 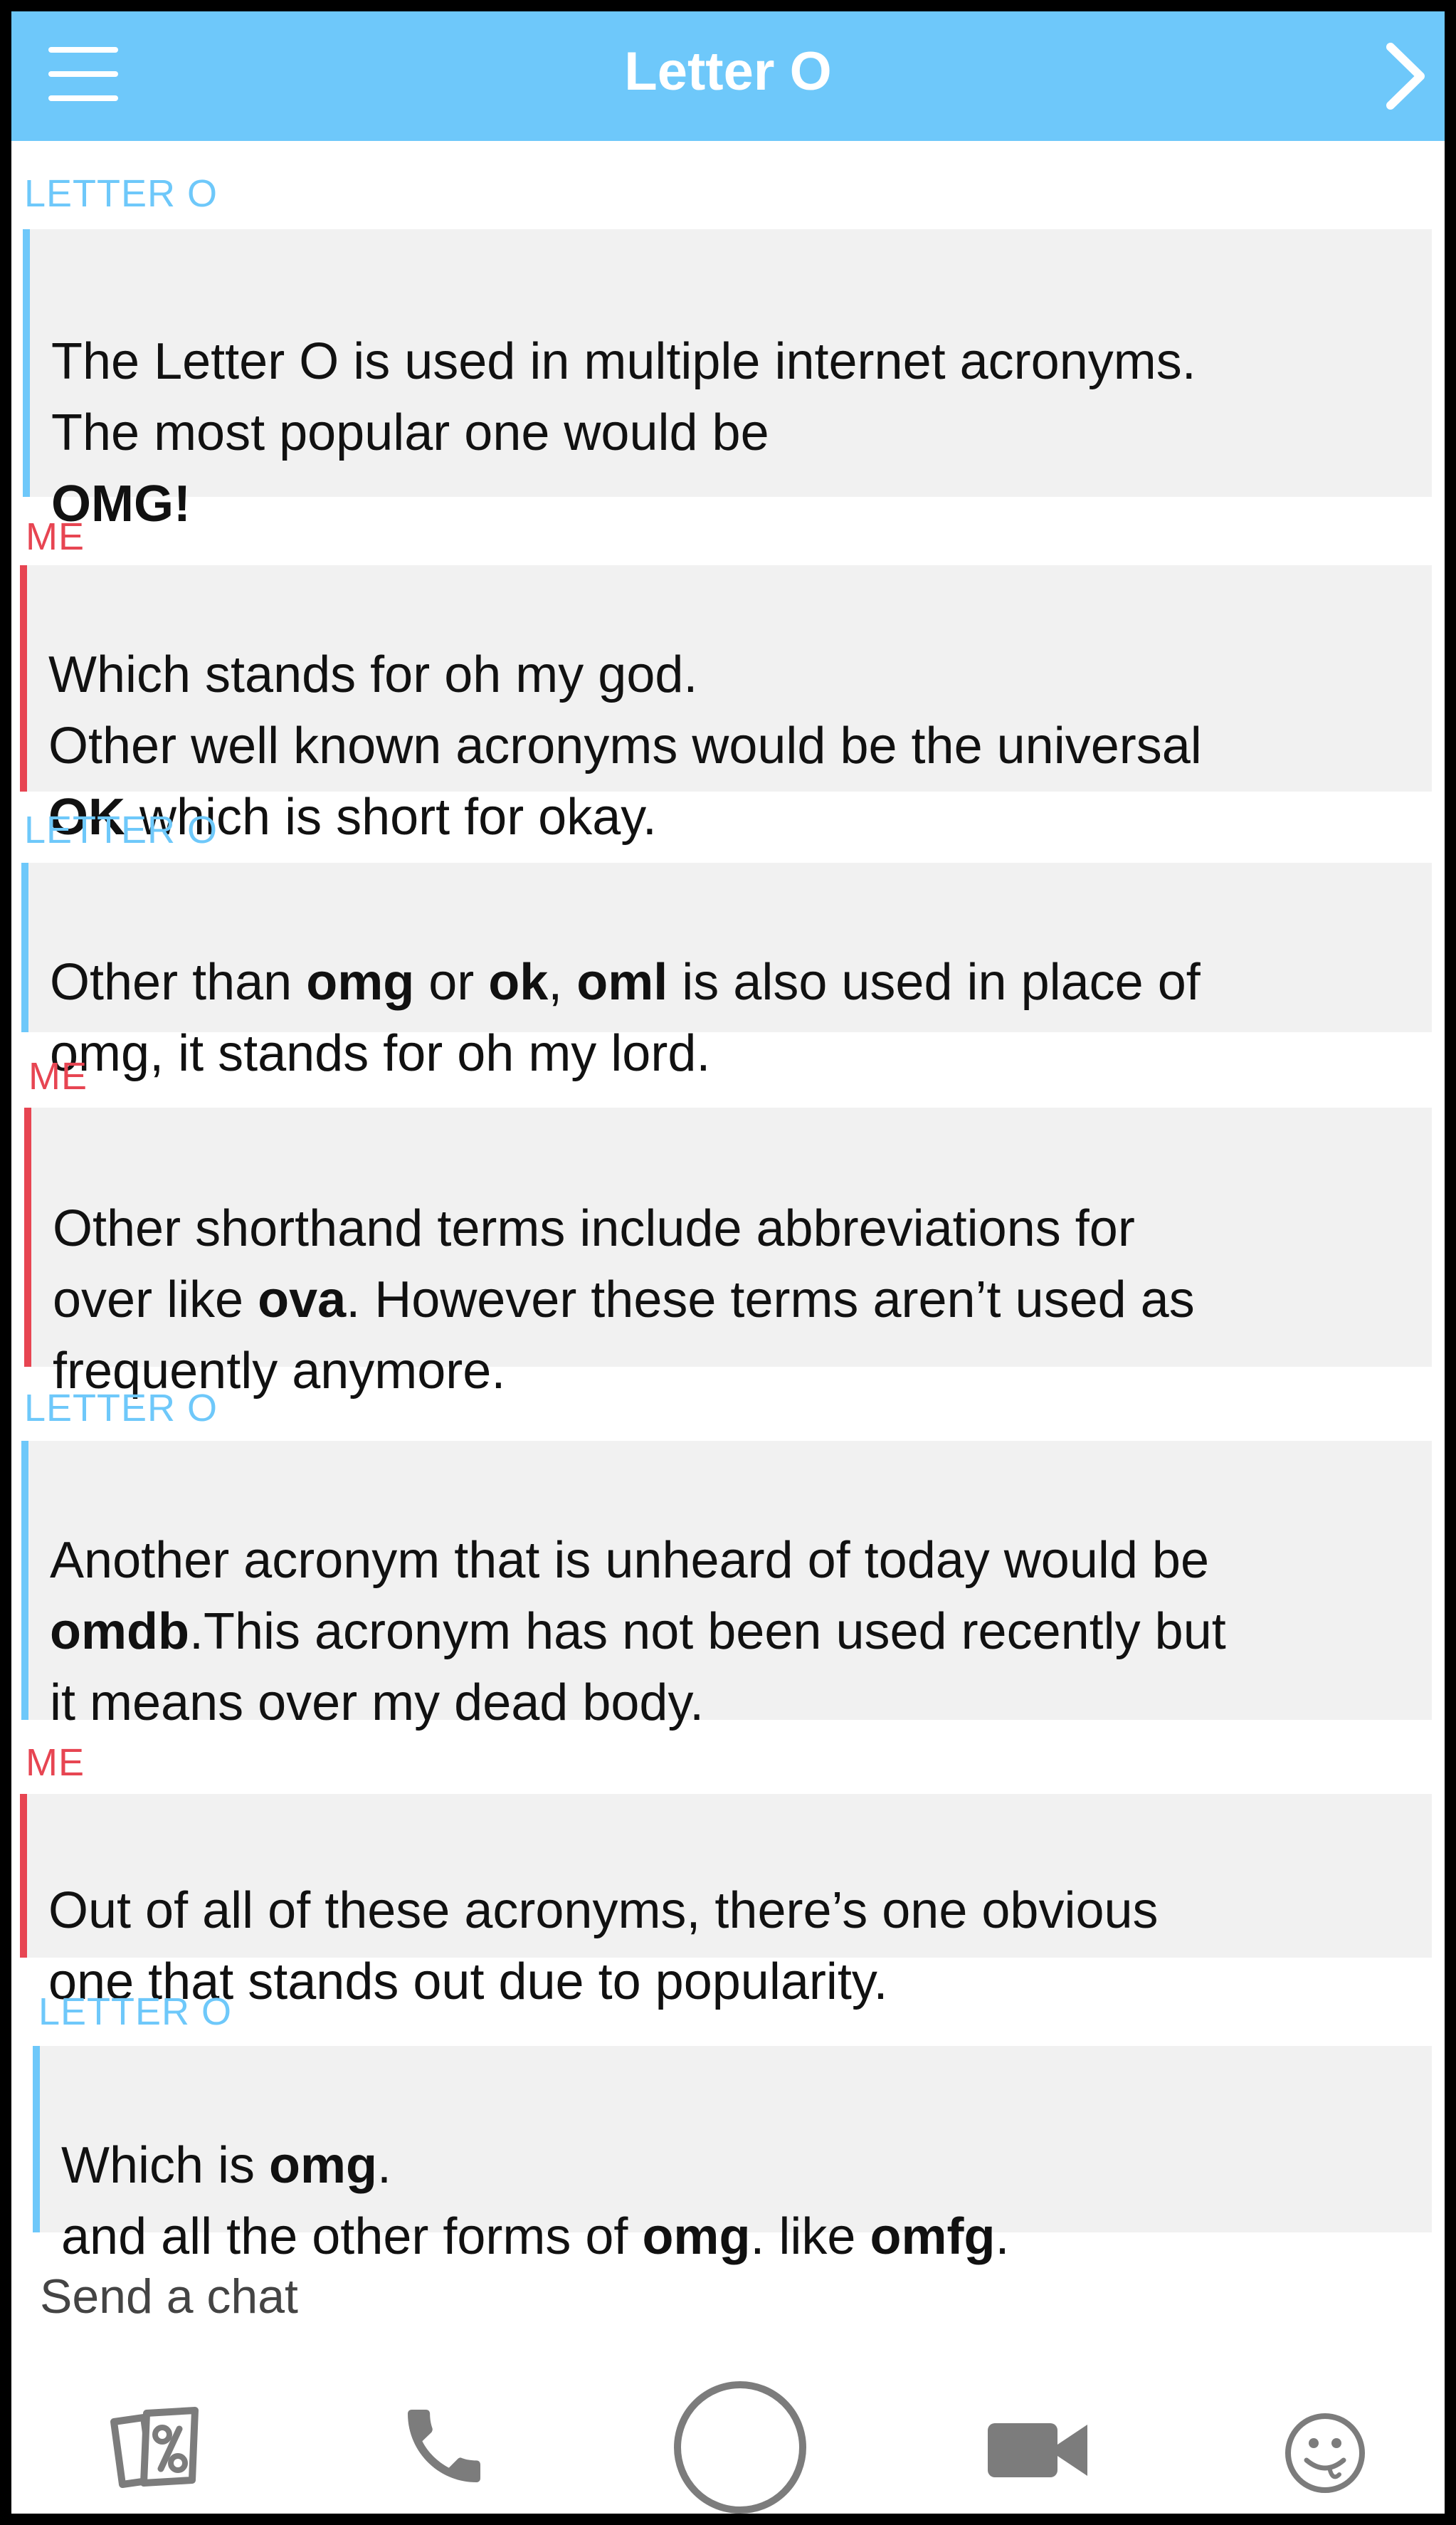 What do you see at coordinates (933, 2236) in the screenshot?
I see `bold-term: omfg` at bounding box center [933, 2236].